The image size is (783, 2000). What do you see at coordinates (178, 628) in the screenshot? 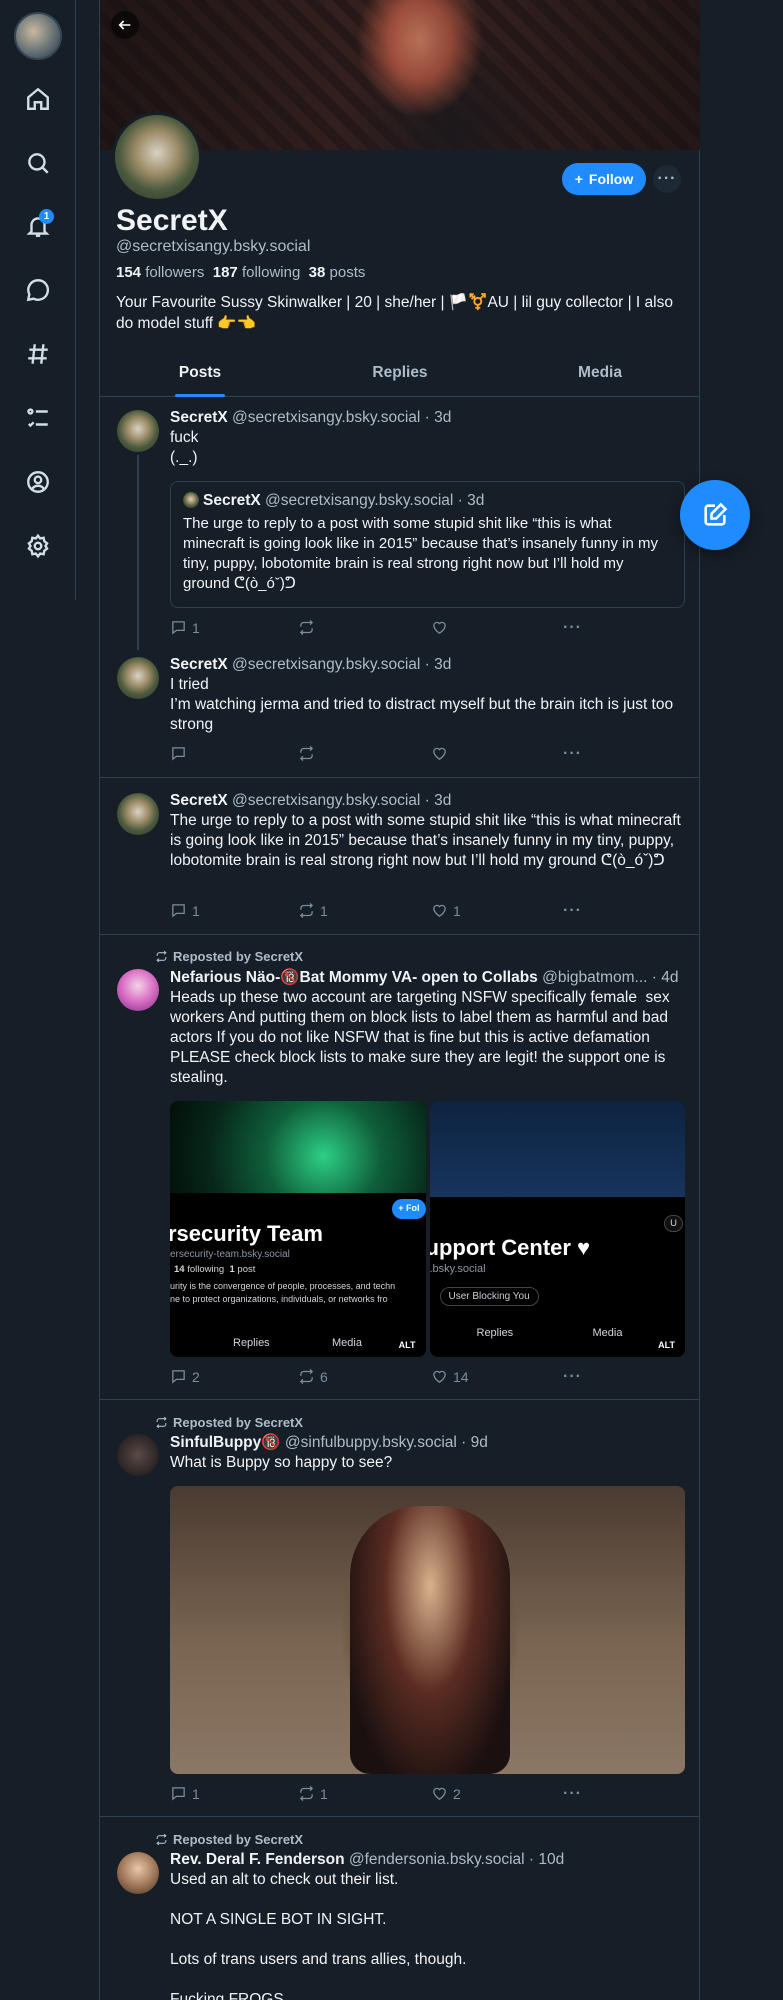
I see `reply-icon` at bounding box center [178, 628].